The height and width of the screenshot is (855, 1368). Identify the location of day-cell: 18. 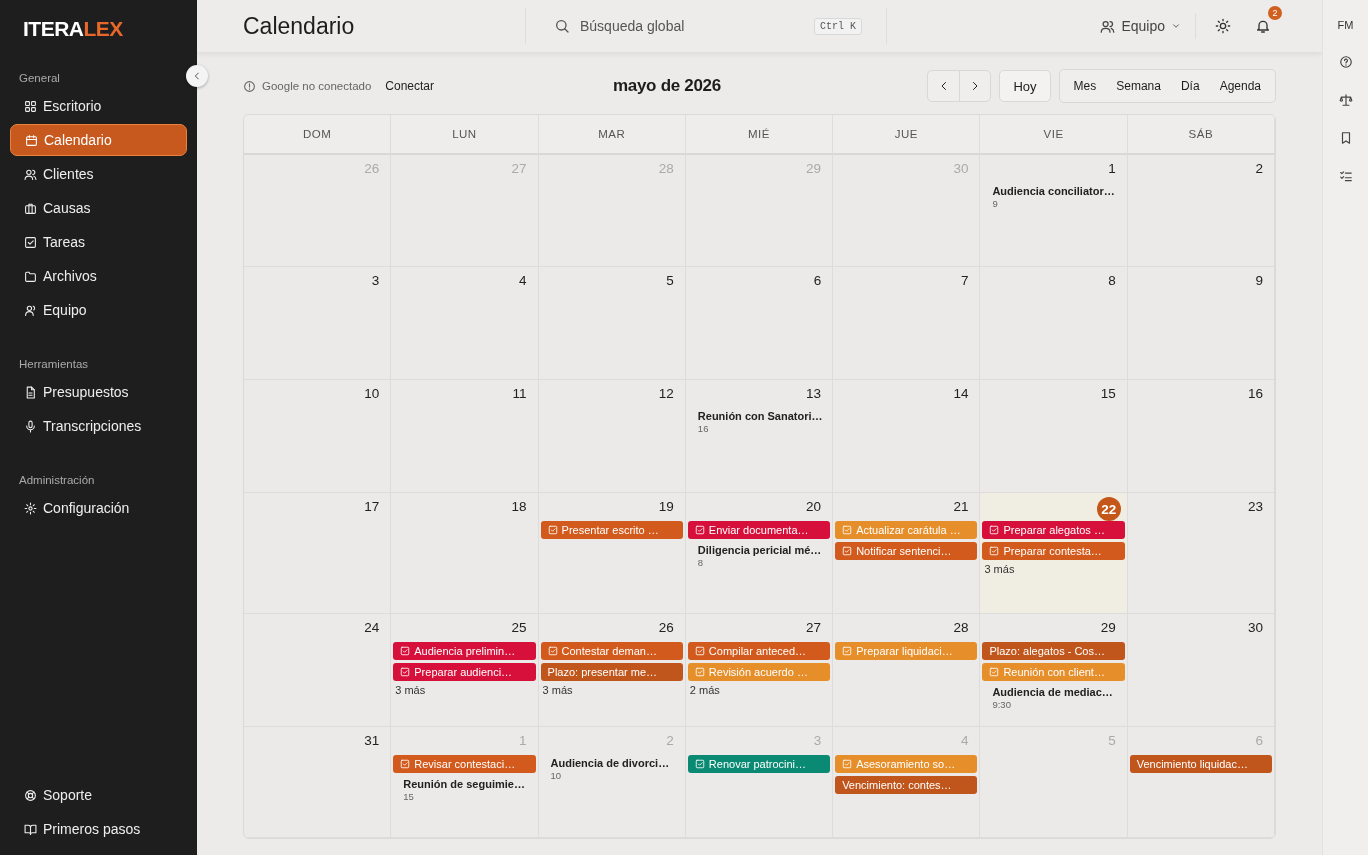
(465, 553).